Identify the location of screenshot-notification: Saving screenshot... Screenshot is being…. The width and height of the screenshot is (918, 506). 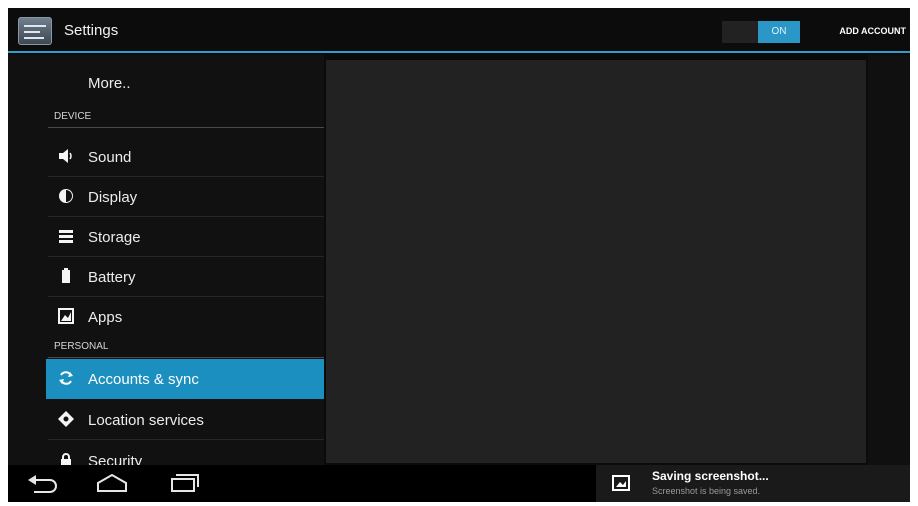
(753, 483).